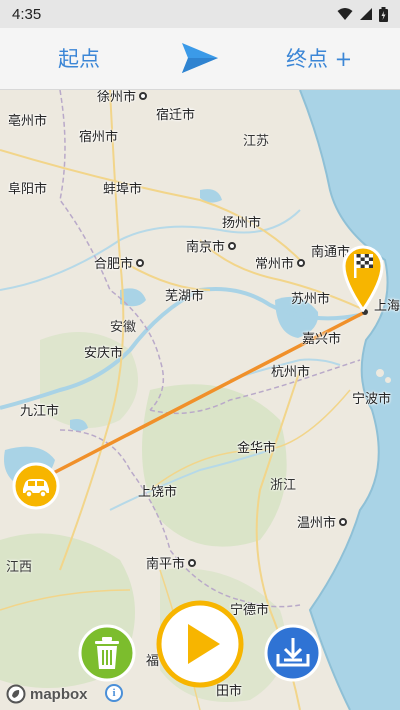  I want to click on province-label: 江苏, so click(256, 141).